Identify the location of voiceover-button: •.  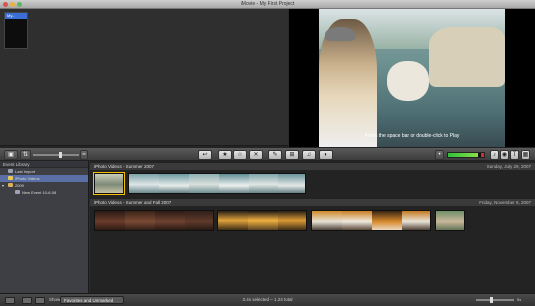
(439, 155).